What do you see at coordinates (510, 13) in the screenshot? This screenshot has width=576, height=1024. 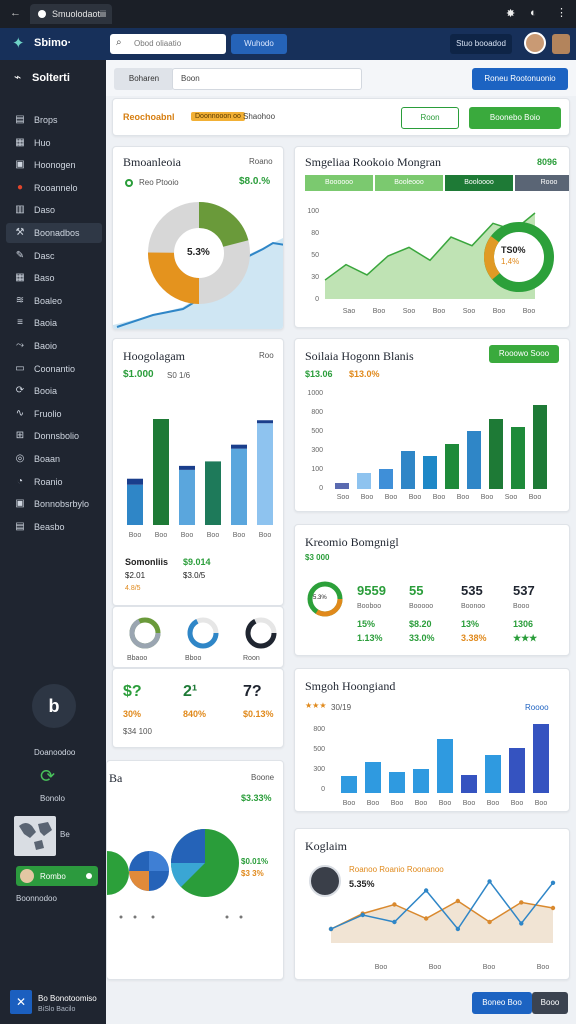 I see `gear-icon: ✸` at bounding box center [510, 13].